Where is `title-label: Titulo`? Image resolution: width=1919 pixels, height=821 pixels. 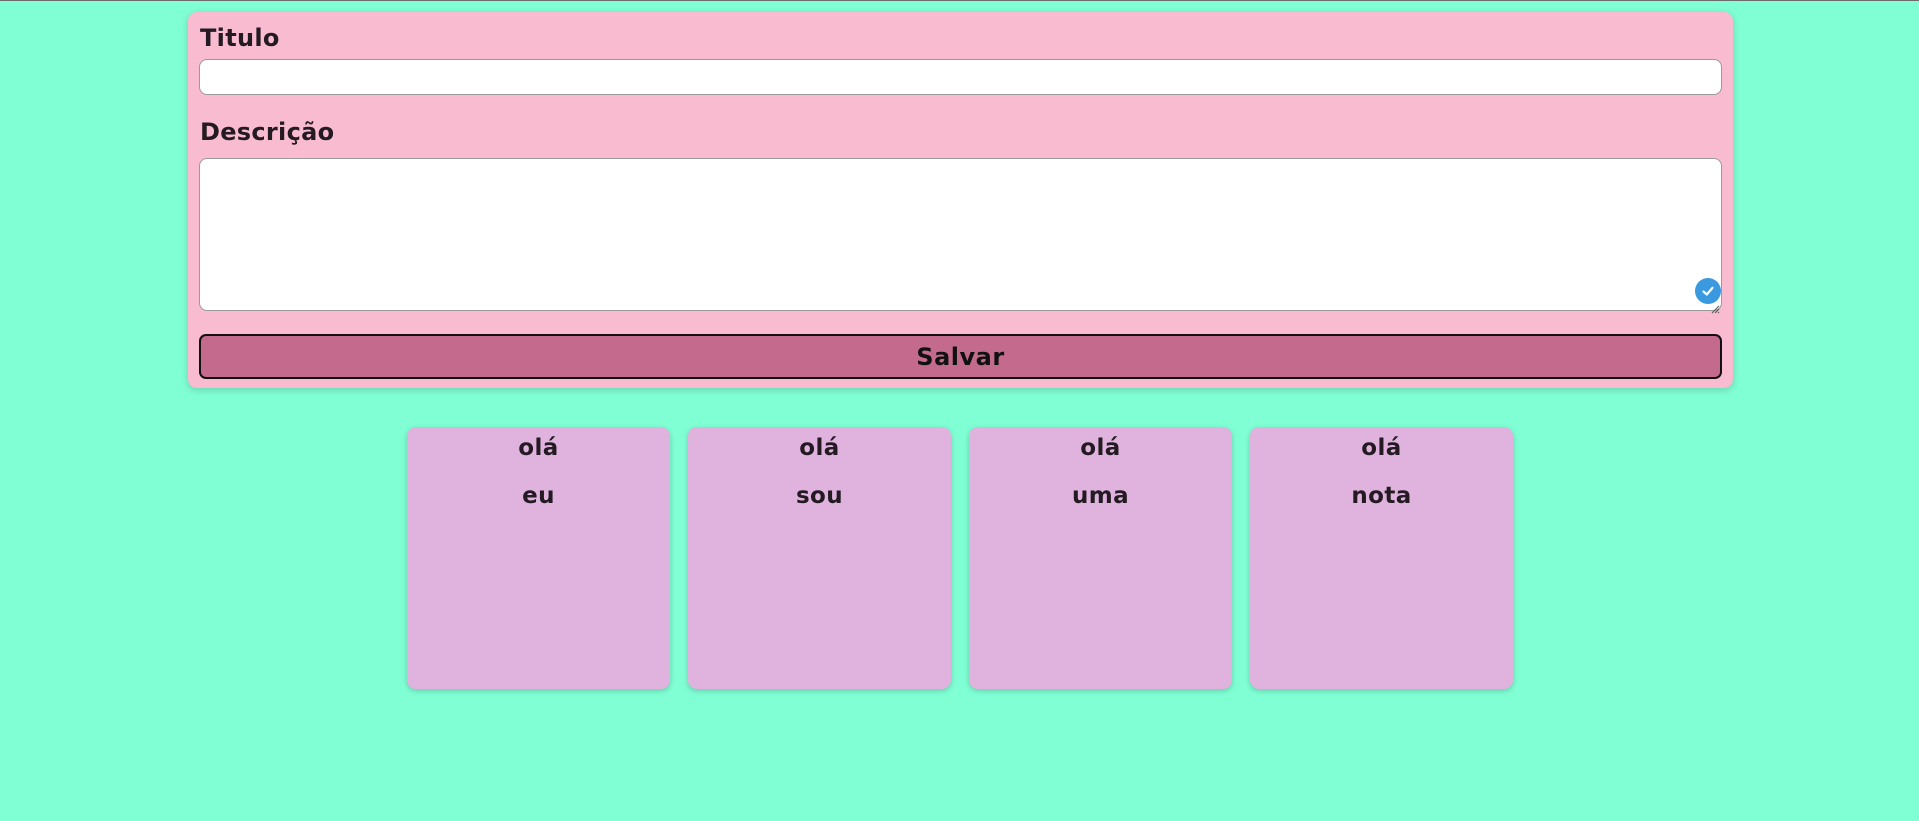 title-label: Titulo is located at coordinates (240, 38).